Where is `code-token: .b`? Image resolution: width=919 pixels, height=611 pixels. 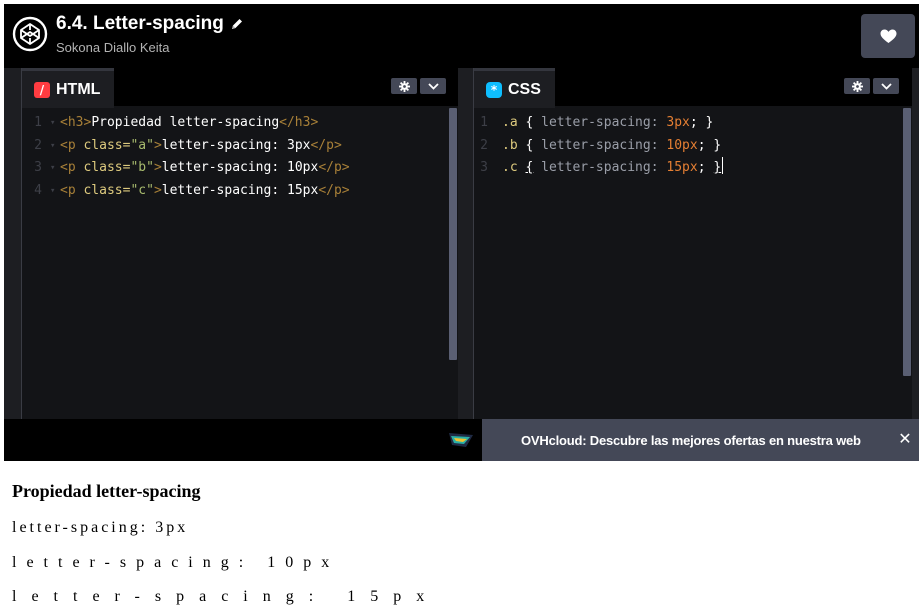 code-token: .b is located at coordinates (510, 145).